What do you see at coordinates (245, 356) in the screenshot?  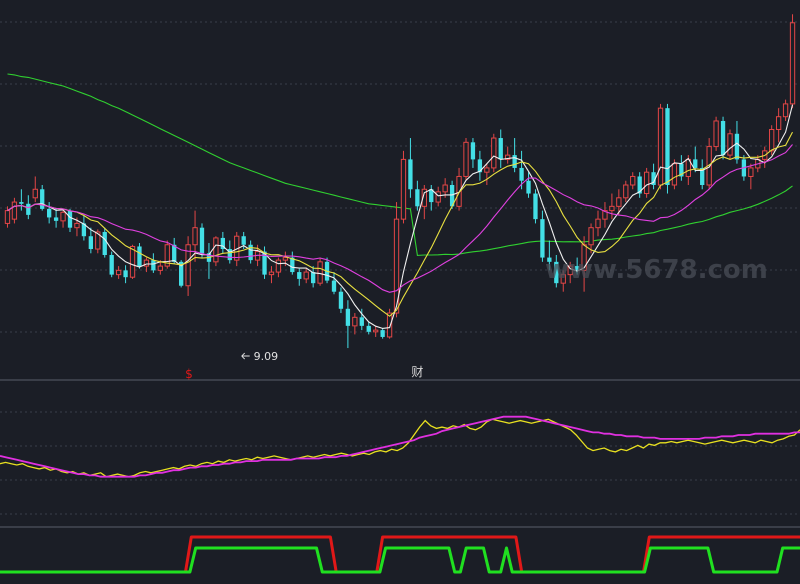 I see `low-arrow` at bounding box center [245, 356].